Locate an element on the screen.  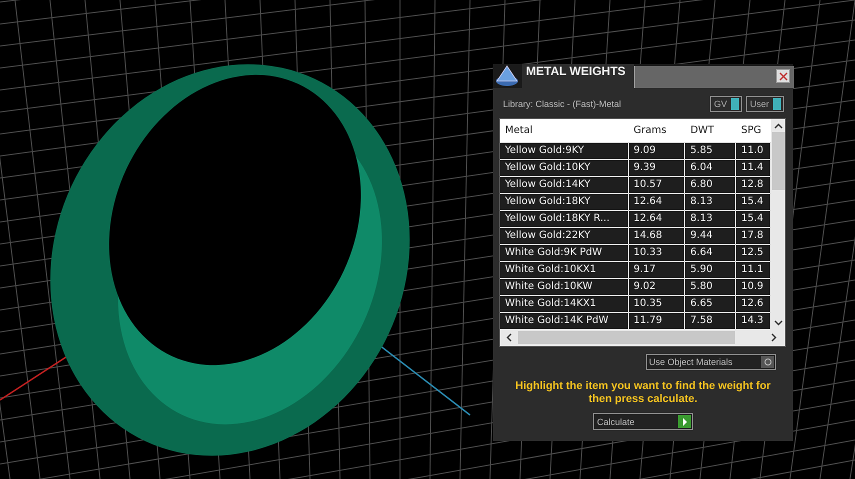
column-header: DWT is located at coordinates (710, 130).